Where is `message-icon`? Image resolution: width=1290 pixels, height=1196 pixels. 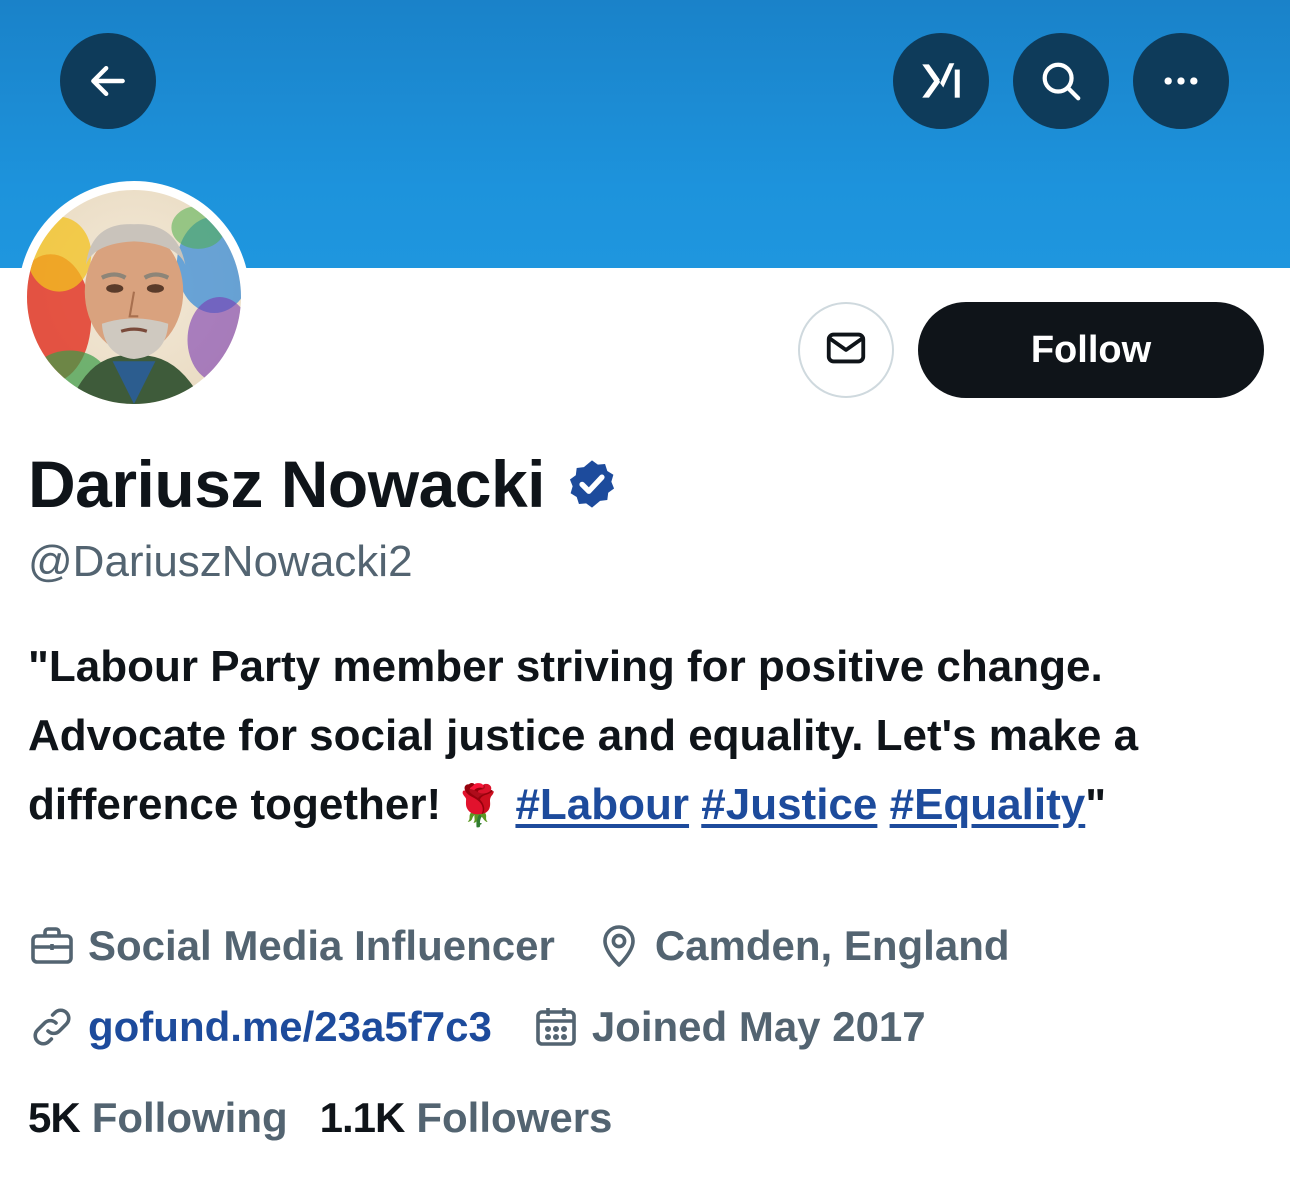 message-icon is located at coordinates (846, 350).